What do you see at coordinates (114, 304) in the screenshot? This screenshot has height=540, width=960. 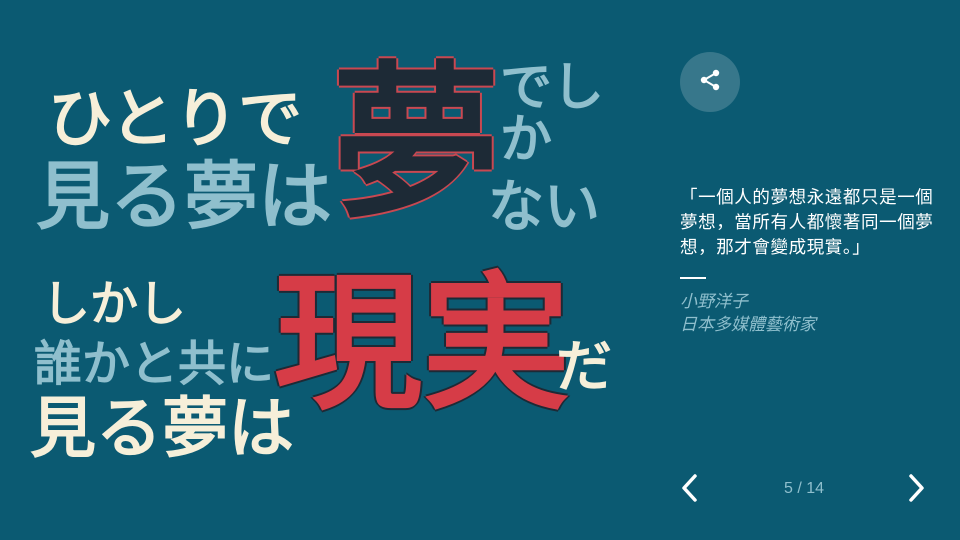 I see `artwork-line-6: しかし` at bounding box center [114, 304].